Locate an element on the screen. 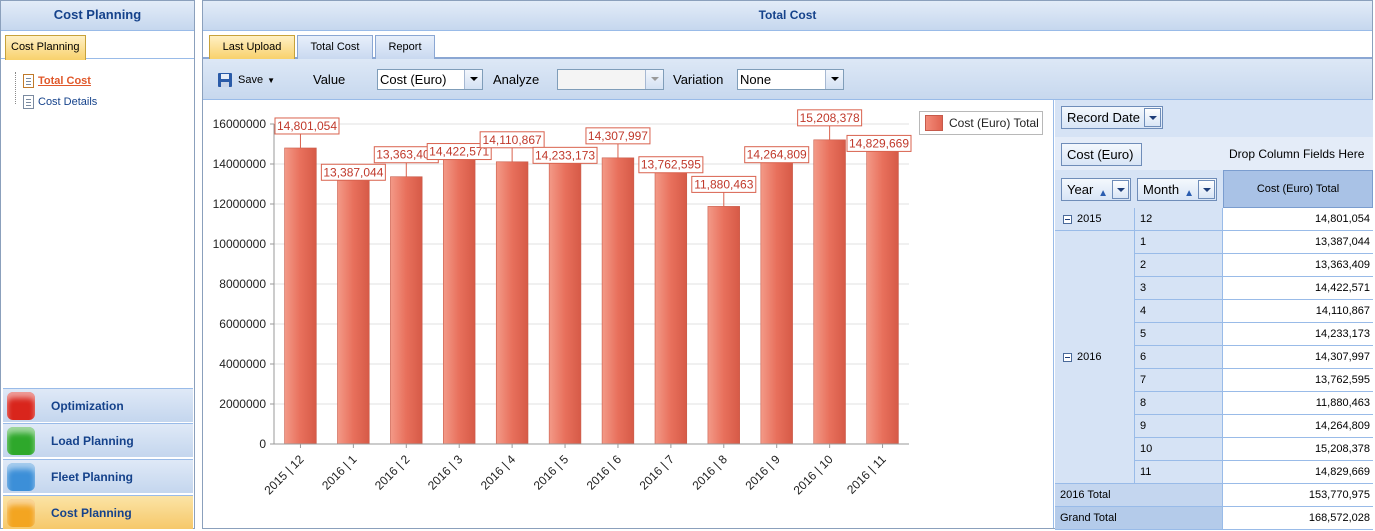  x-tick-label: 2016 | 3 is located at coordinates (445, 472).